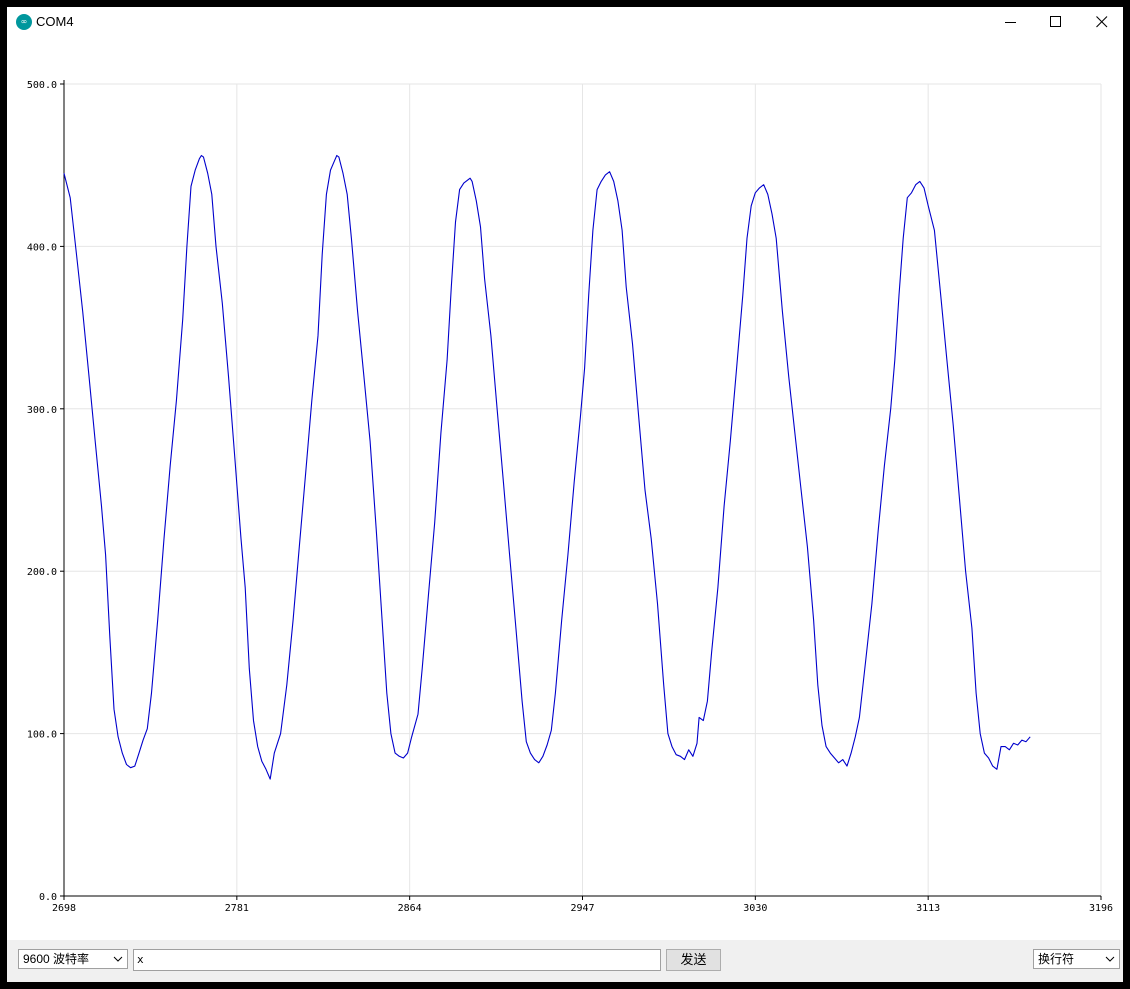 This screenshot has height=989, width=1130. I want to click on window-title: COM4, so click(55, 21).